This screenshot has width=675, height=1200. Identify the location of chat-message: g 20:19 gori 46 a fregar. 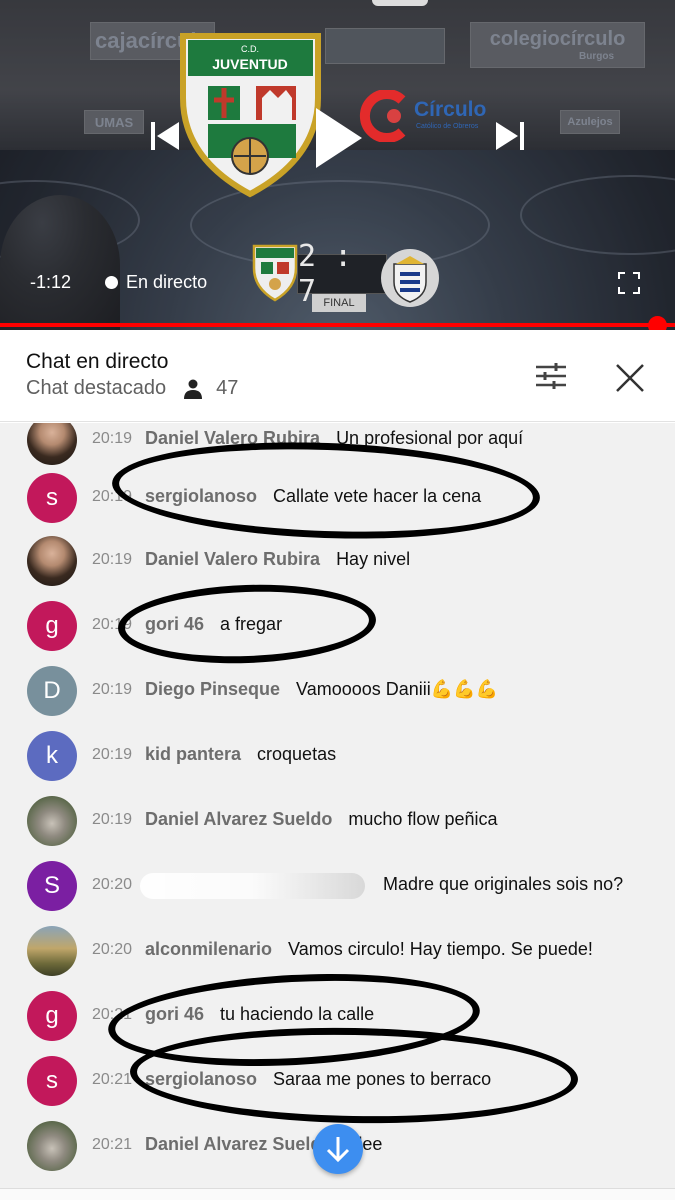
(337, 626).